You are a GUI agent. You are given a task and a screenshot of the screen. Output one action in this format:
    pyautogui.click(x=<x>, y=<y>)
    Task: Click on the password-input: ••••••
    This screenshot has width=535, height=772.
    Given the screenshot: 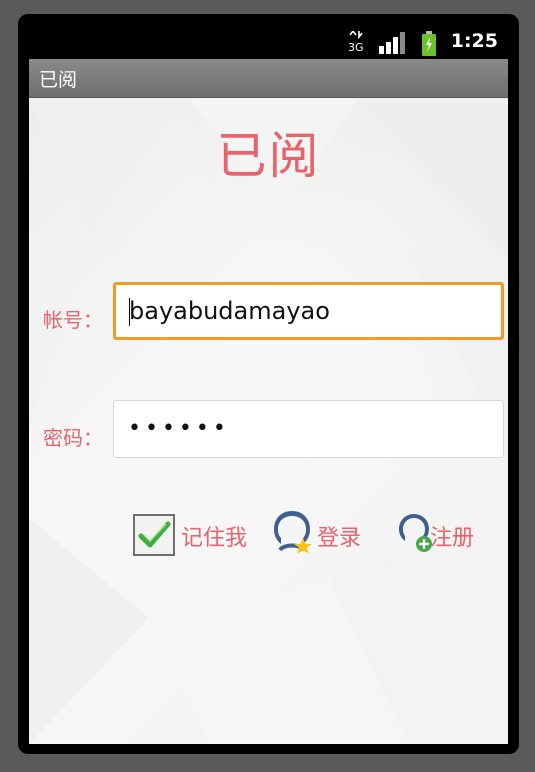 What is the action you would take?
    pyautogui.click(x=308, y=429)
    